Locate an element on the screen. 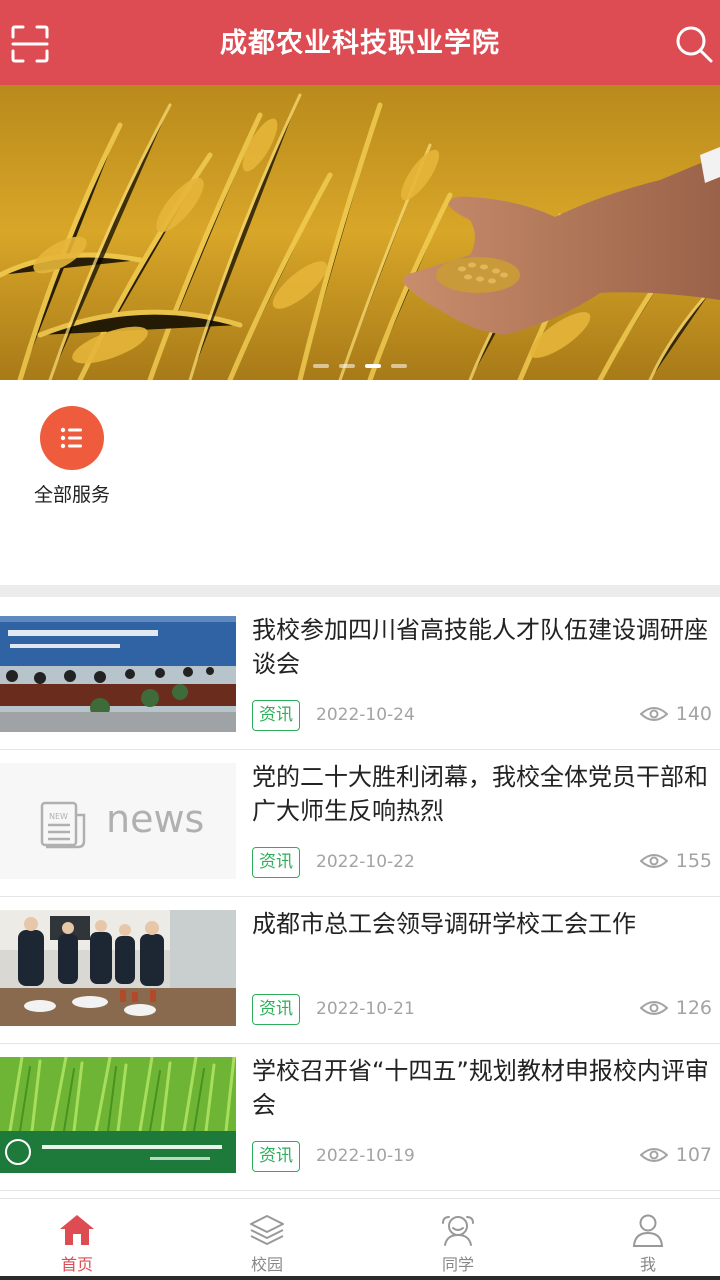 The width and height of the screenshot is (720, 1280). news-title: 党的二十大胜利闭幕，我校全体党员干部和广大师生反响热烈 is located at coordinates (480, 794).